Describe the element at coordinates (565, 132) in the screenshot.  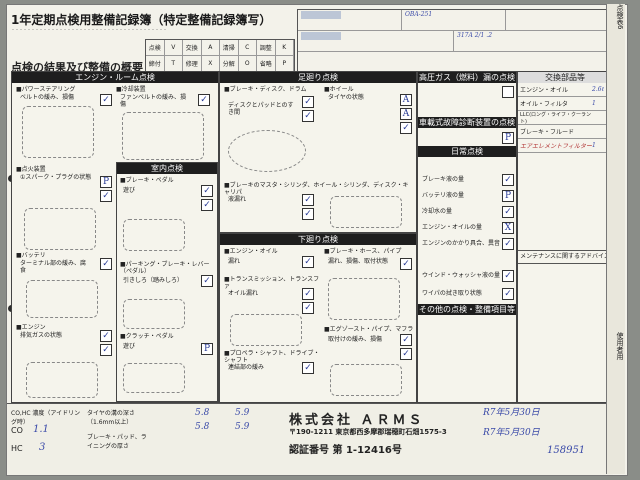
I see `parts-row: ブレーキ・フルード` at that location.